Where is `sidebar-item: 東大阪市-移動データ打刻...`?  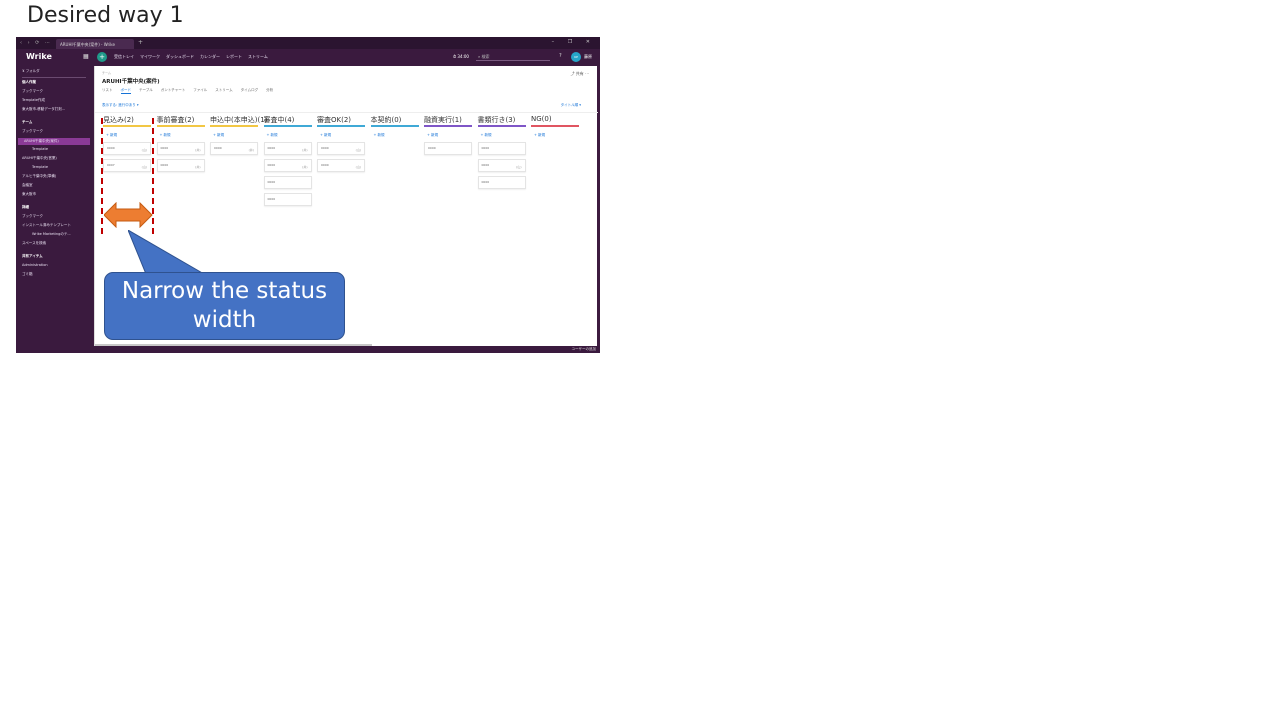
sidebar-item: 東大阪市-移動データ打刻... is located at coordinates (43, 109).